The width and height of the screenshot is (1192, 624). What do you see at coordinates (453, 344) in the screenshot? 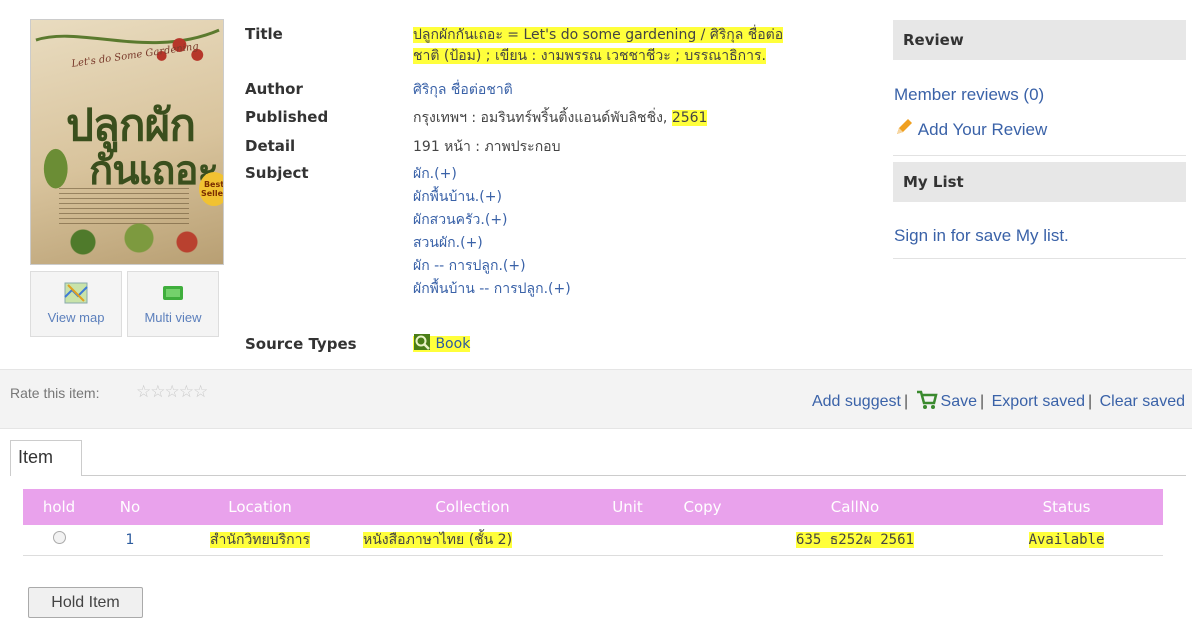
I see `book-label: Book` at bounding box center [453, 344].